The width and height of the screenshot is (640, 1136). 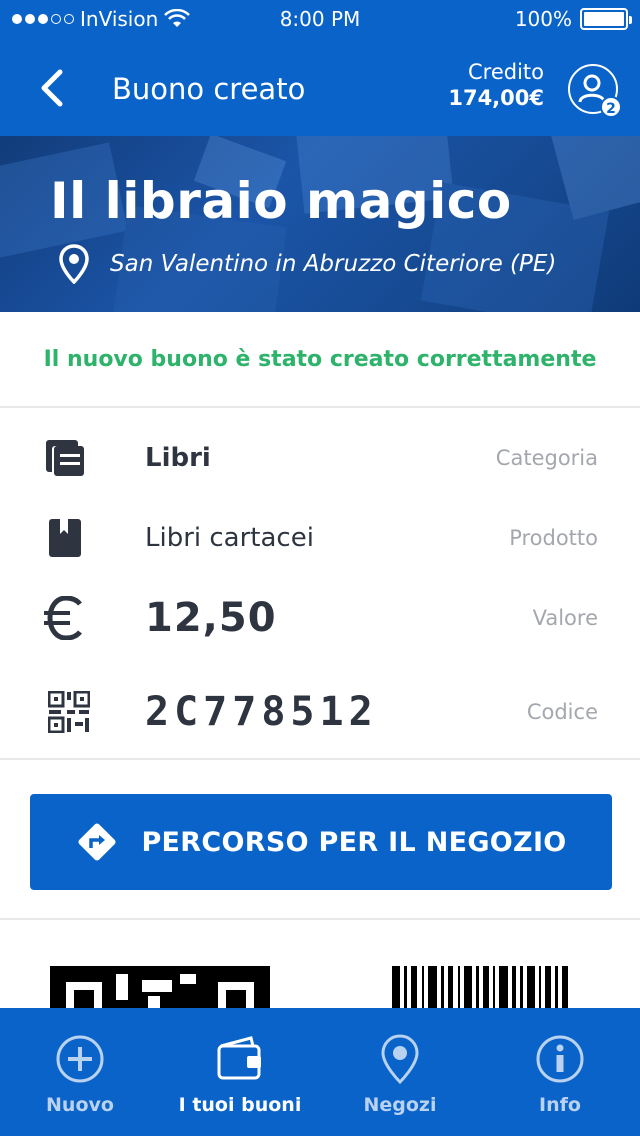 What do you see at coordinates (65, 538) in the screenshot?
I see `book-icon` at bounding box center [65, 538].